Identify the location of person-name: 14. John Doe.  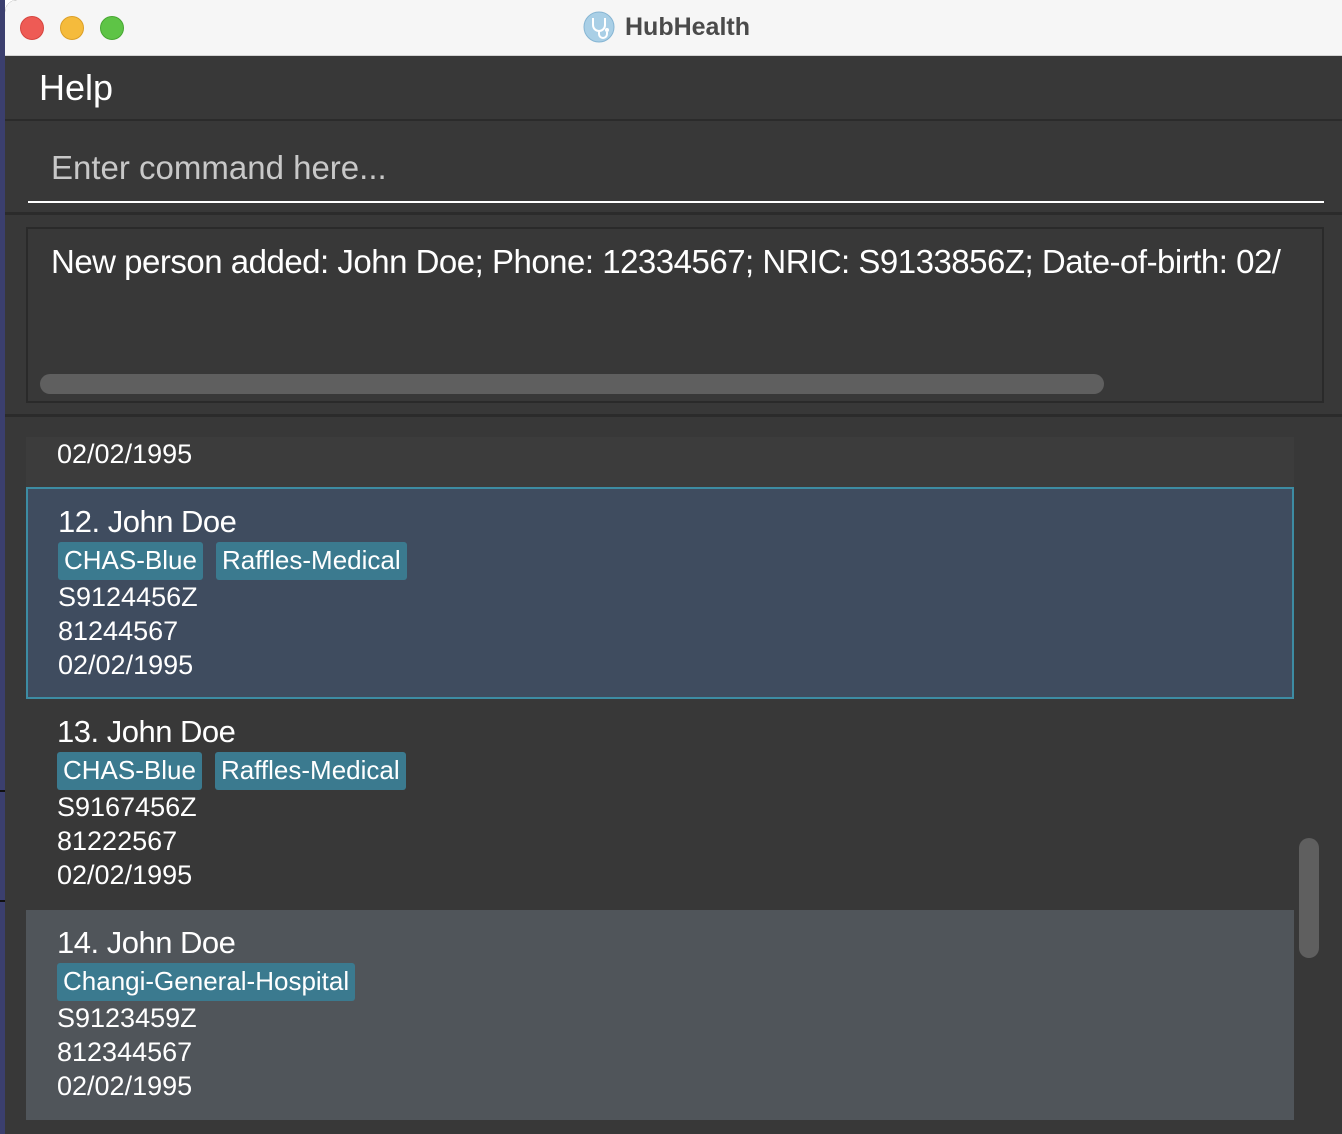
(146, 942).